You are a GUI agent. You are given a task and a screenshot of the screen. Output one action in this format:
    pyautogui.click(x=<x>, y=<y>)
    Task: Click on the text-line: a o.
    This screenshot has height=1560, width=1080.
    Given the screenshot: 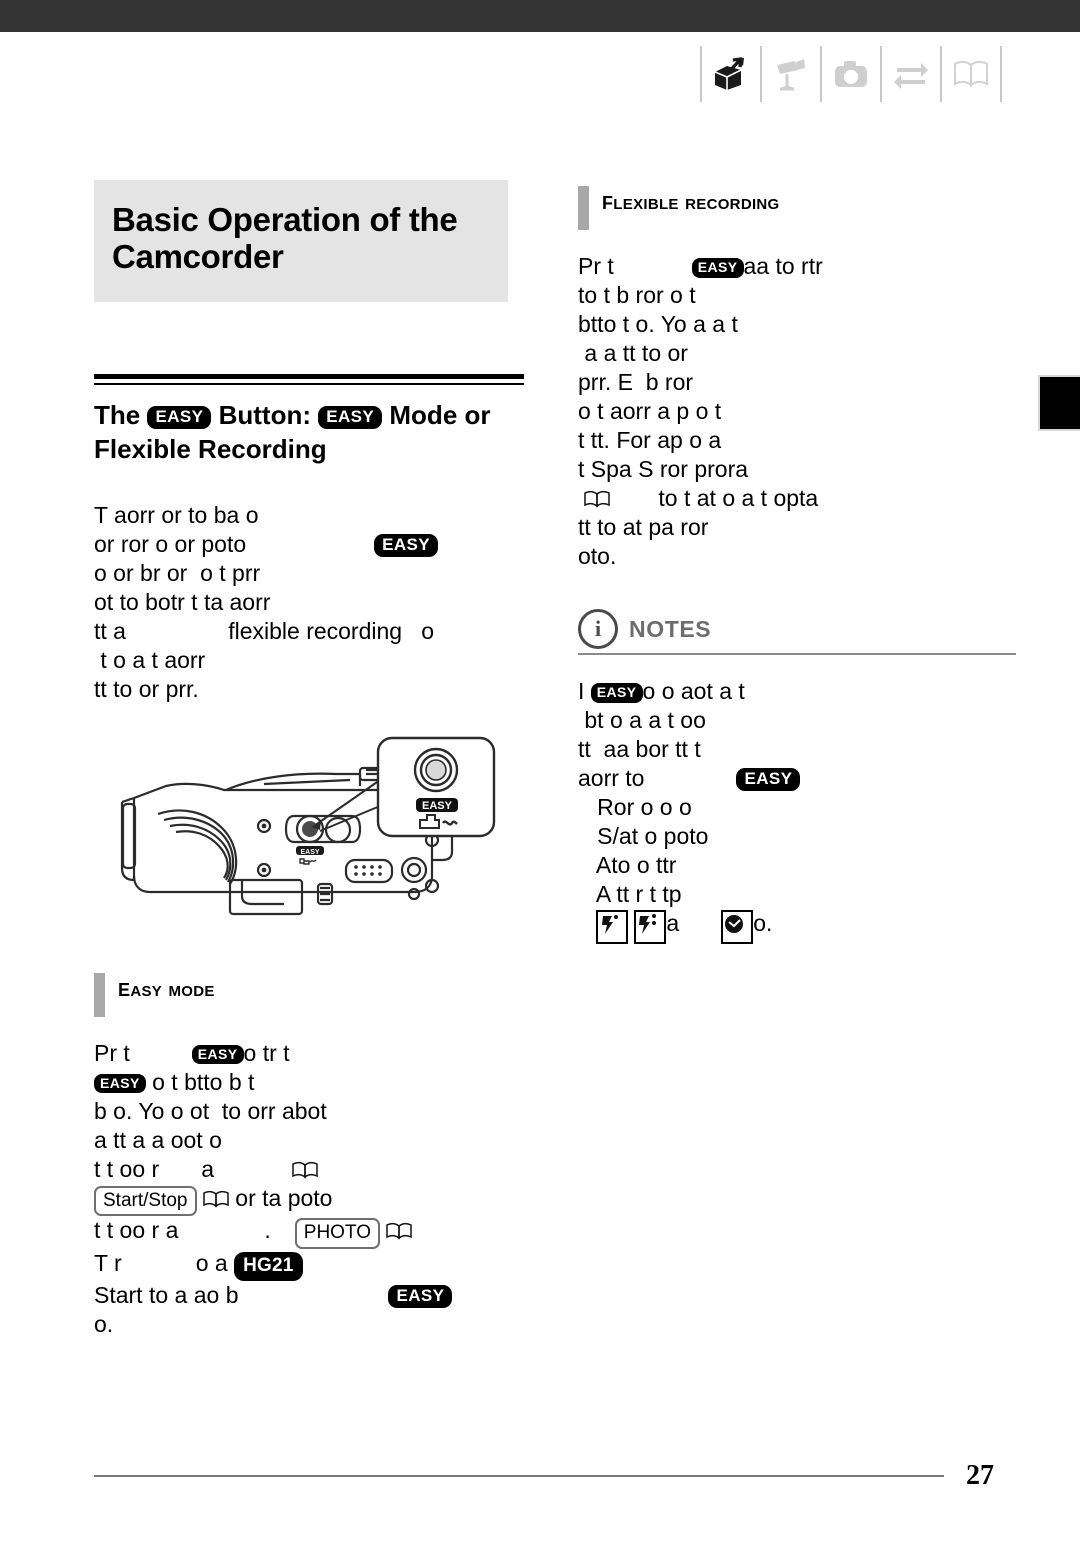 What is the action you would take?
    pyautogui.click(x=798, y=926)
    